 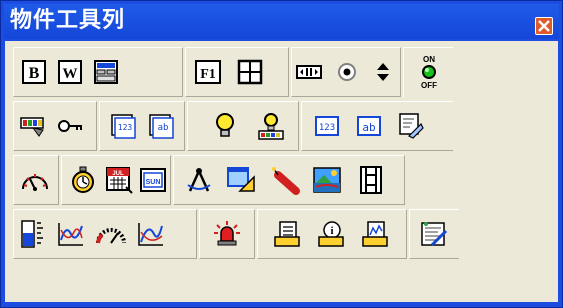 I want to click on trend-curve-icon, so click(x=70, y=234).